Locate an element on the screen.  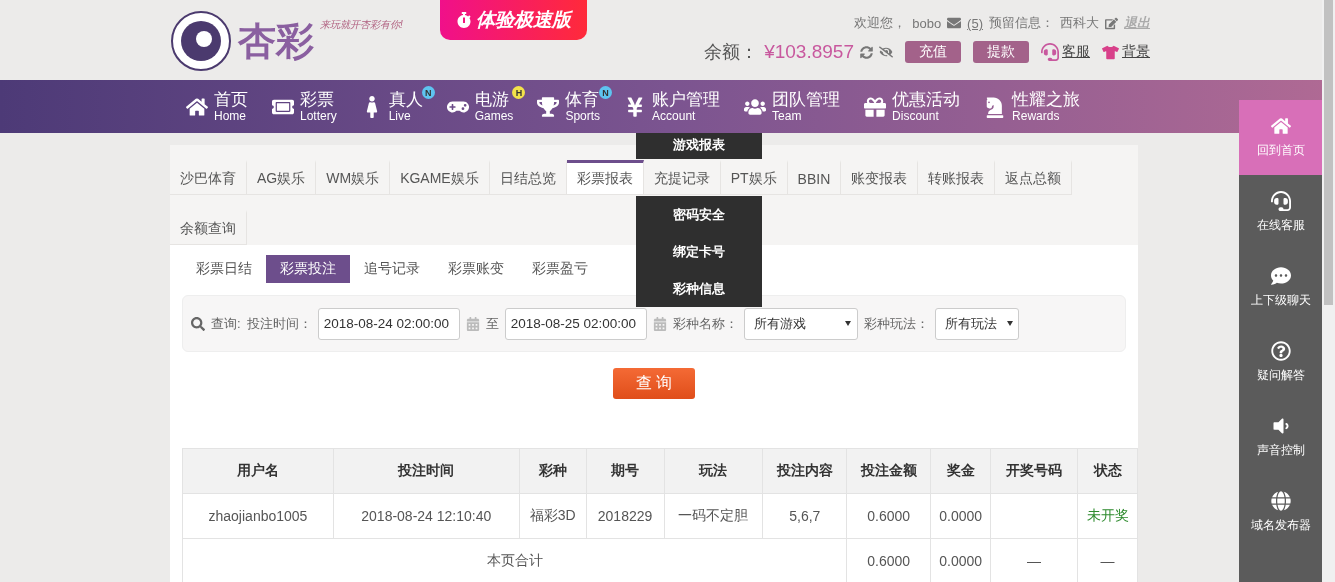
report-tab: WM娱乐 is located at coordinates (353, 177).